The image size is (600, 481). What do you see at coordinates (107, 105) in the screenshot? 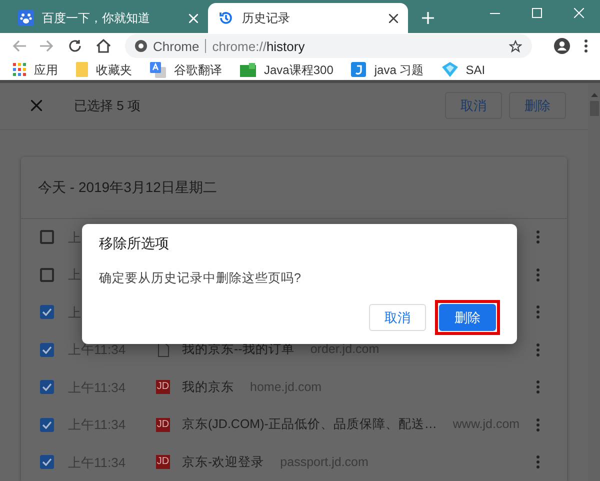
I see `selection-count: 已选择 5 项` at bounding box center [107, 105].